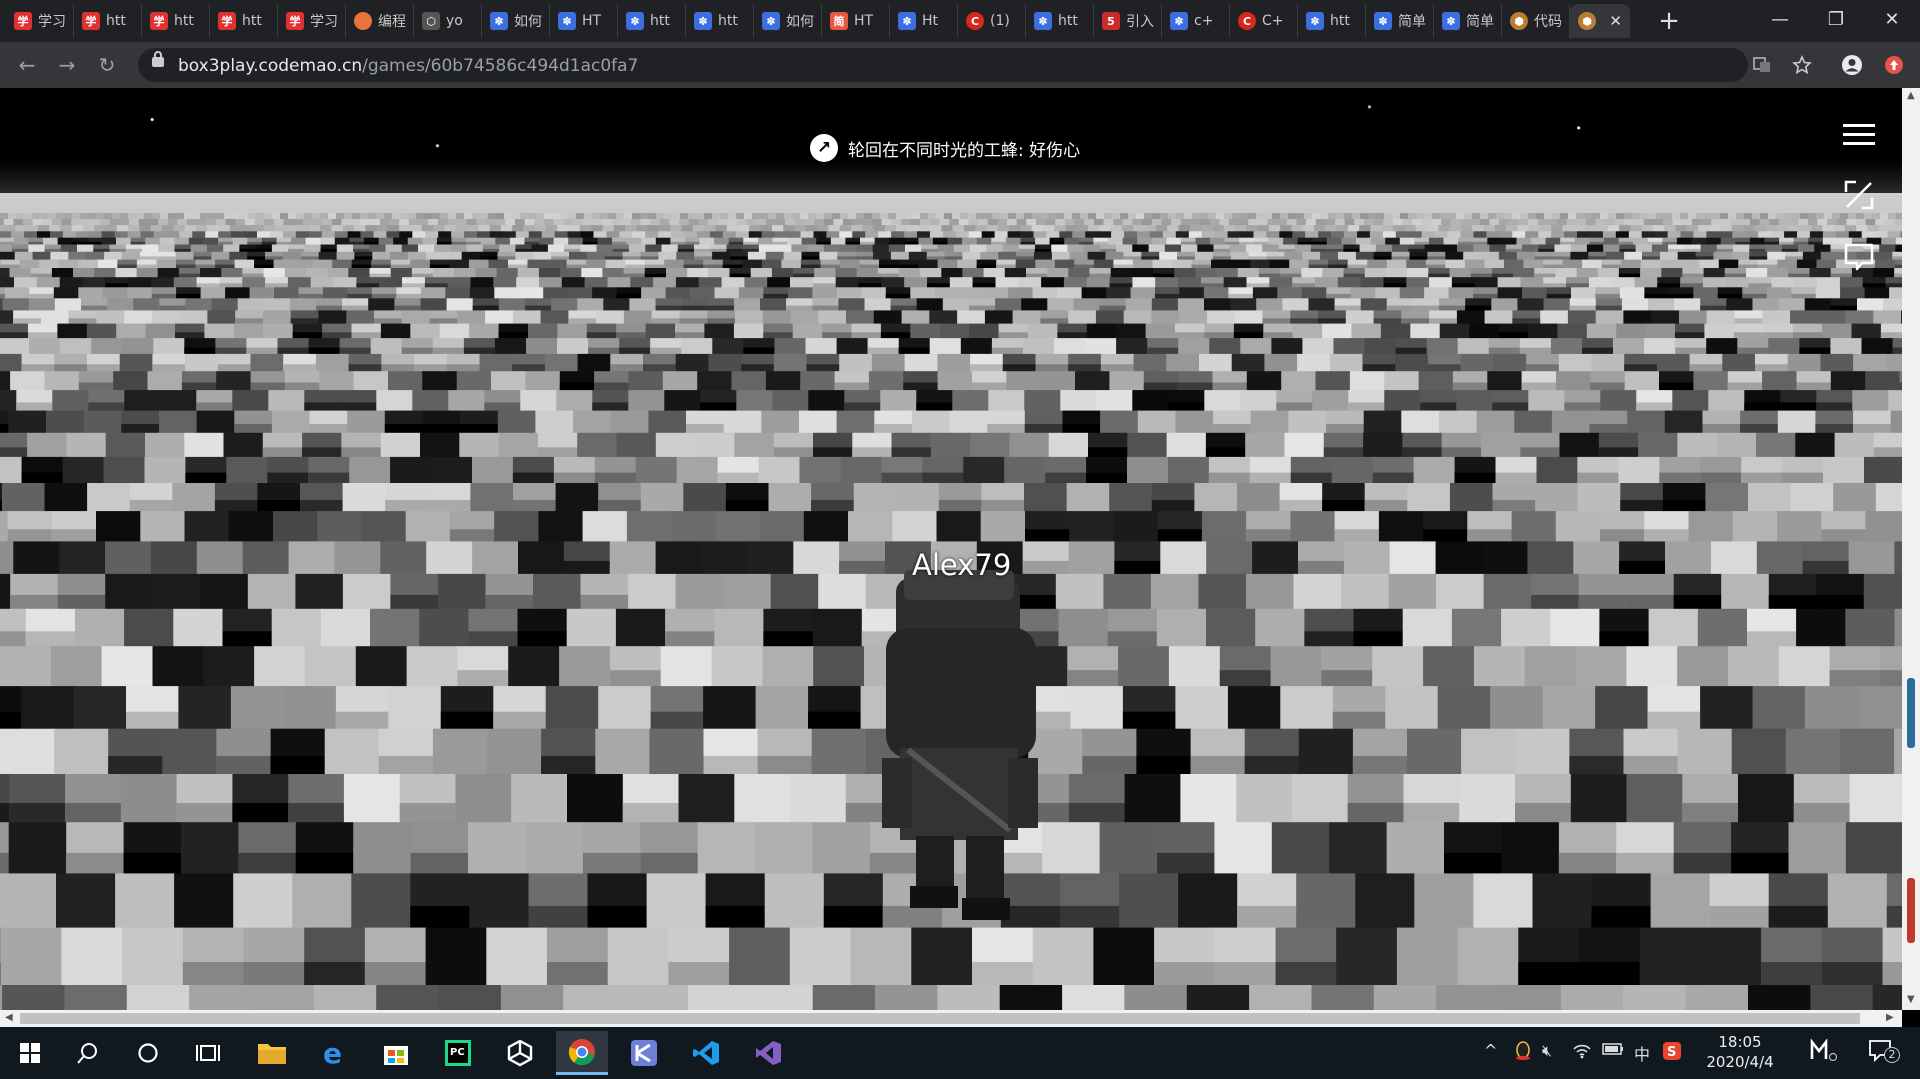 This screenshot has width=1920, height=1079. I want to click on scroll-left-arrow-icon: ◀, so click(9, 1017).